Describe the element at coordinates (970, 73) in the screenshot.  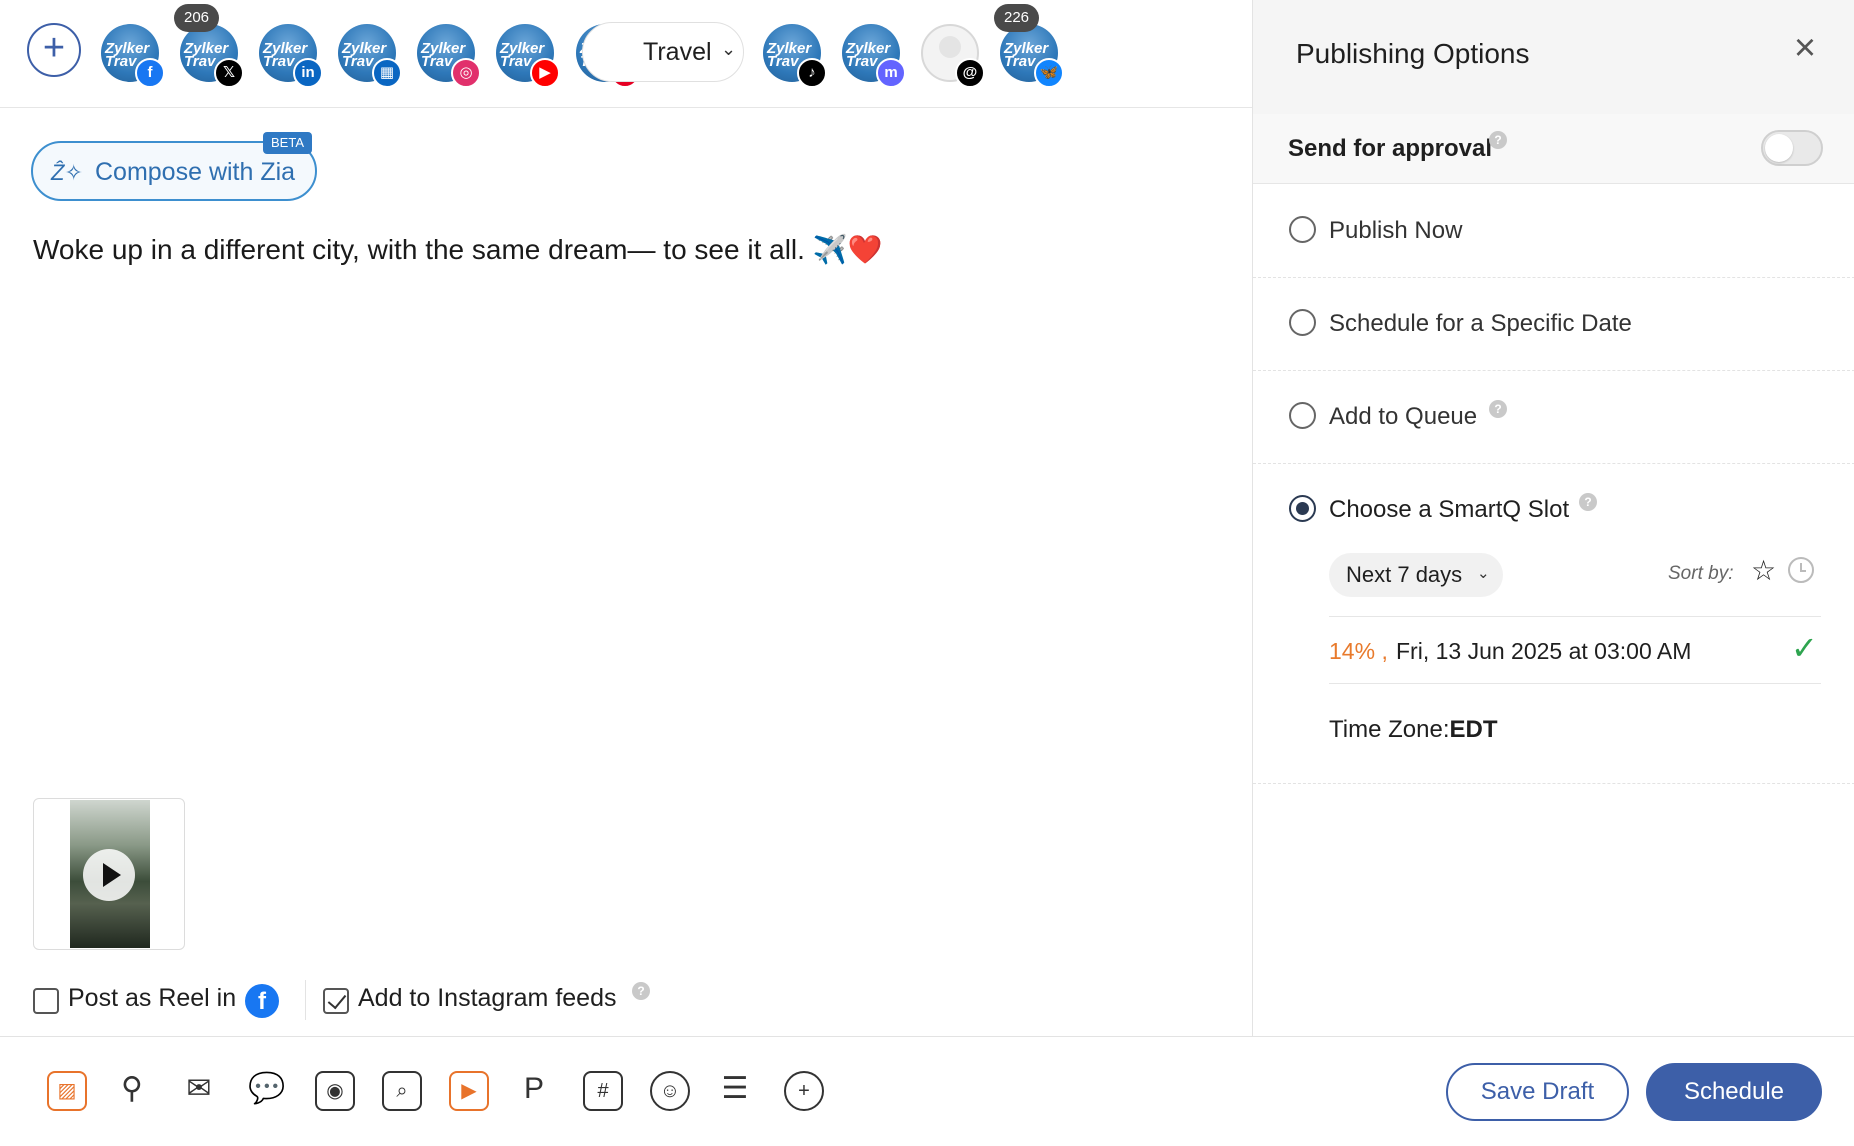
I see `threads-icon: @` at that location.